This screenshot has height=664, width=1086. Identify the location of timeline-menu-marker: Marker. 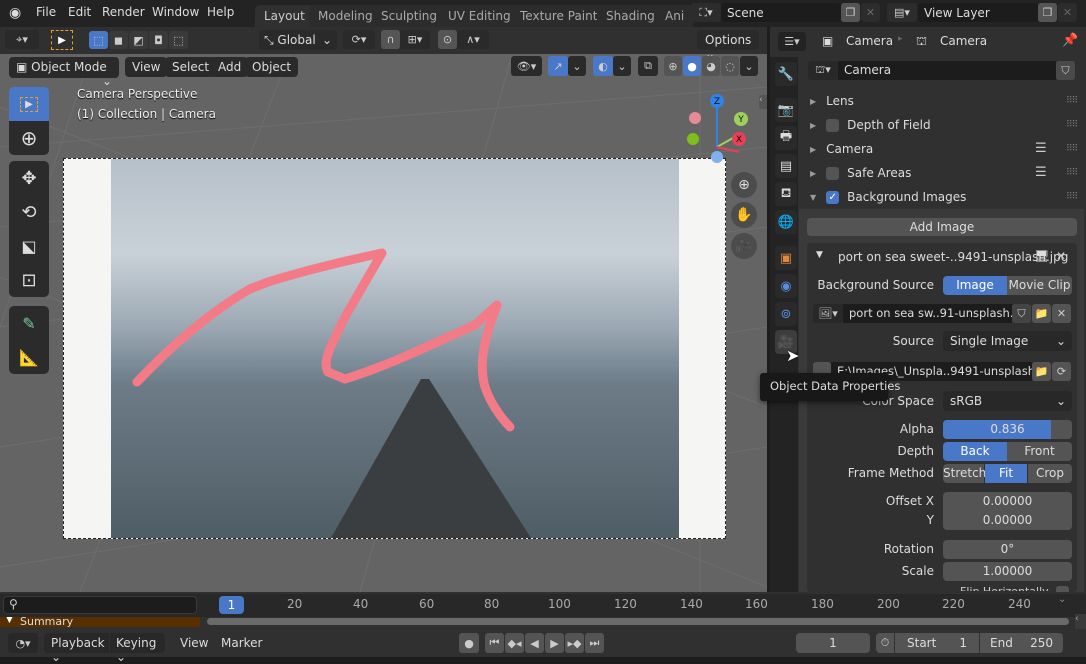
(241, 643).